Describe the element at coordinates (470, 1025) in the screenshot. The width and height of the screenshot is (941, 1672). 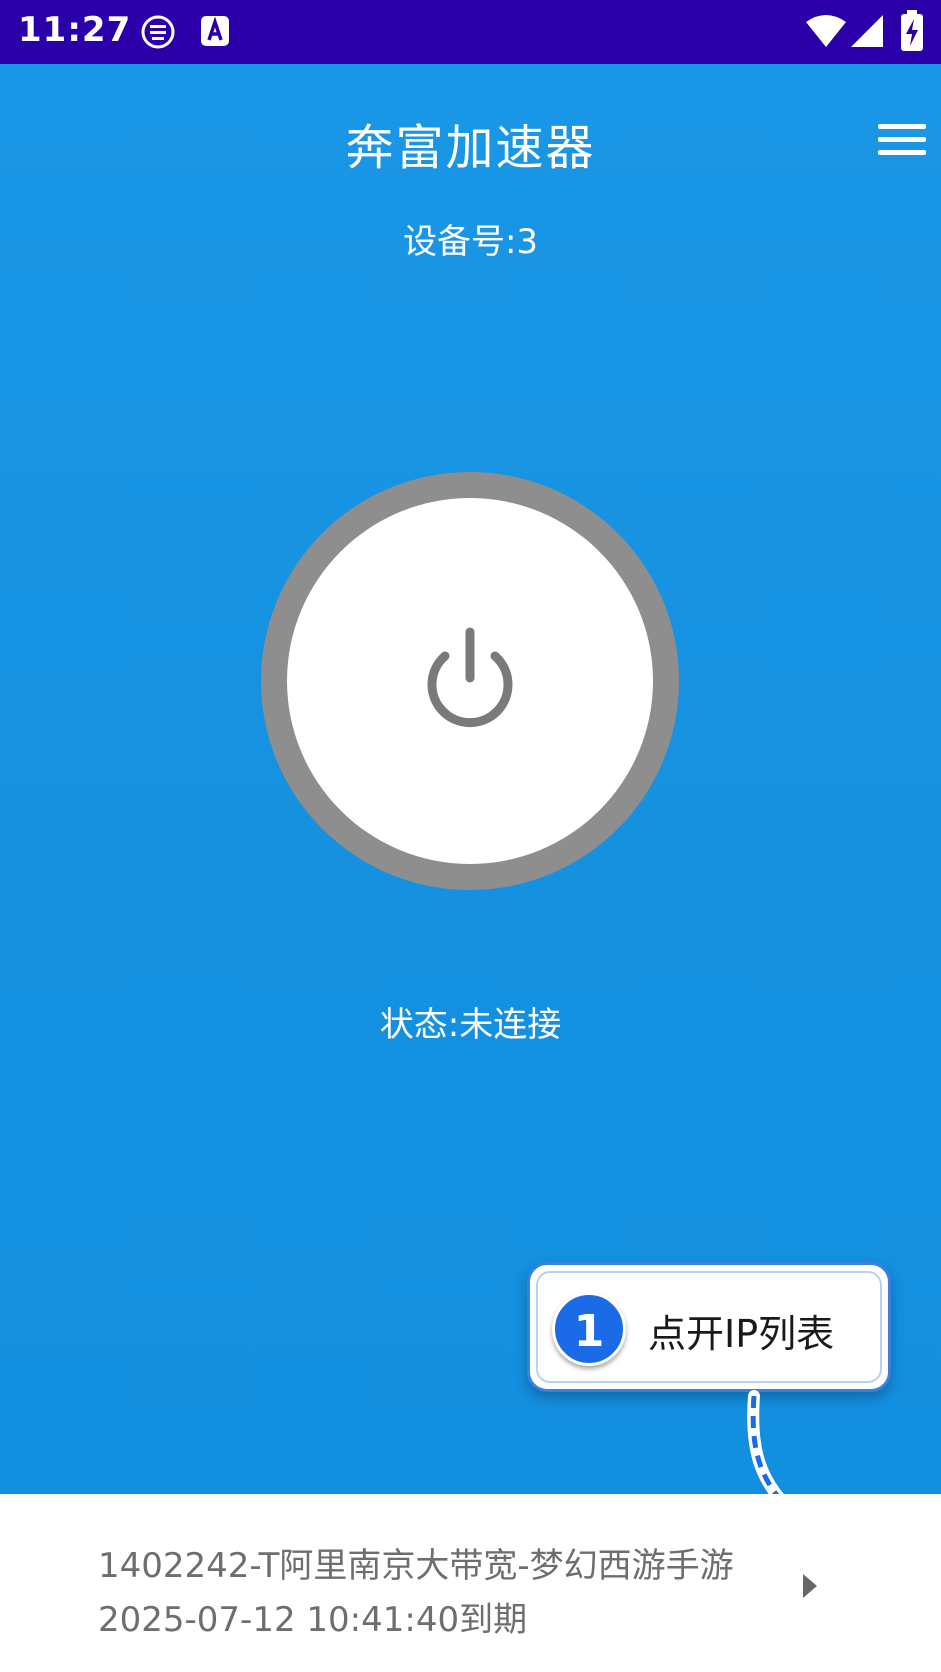
I see `connection-status: 状态:未连接` at that location.